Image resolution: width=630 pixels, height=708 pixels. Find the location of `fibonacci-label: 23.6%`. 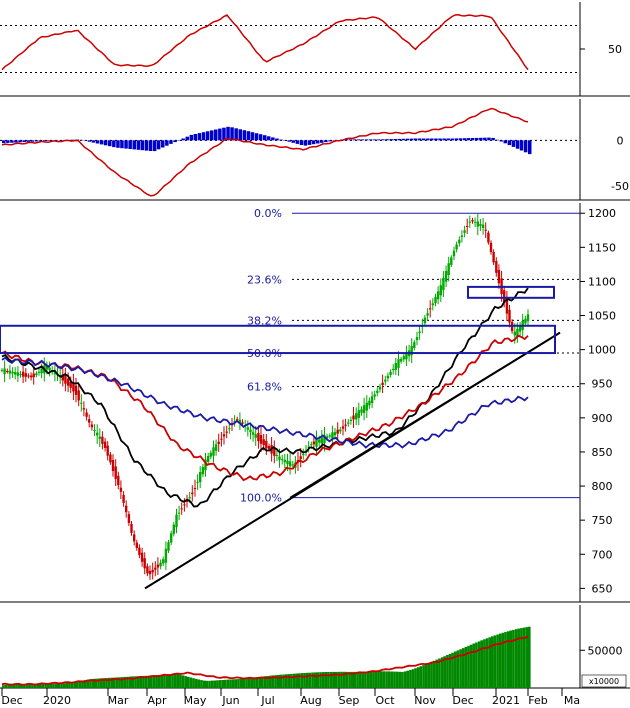

fibonacci-label: 23.6% is located at coordinates (264, 279).